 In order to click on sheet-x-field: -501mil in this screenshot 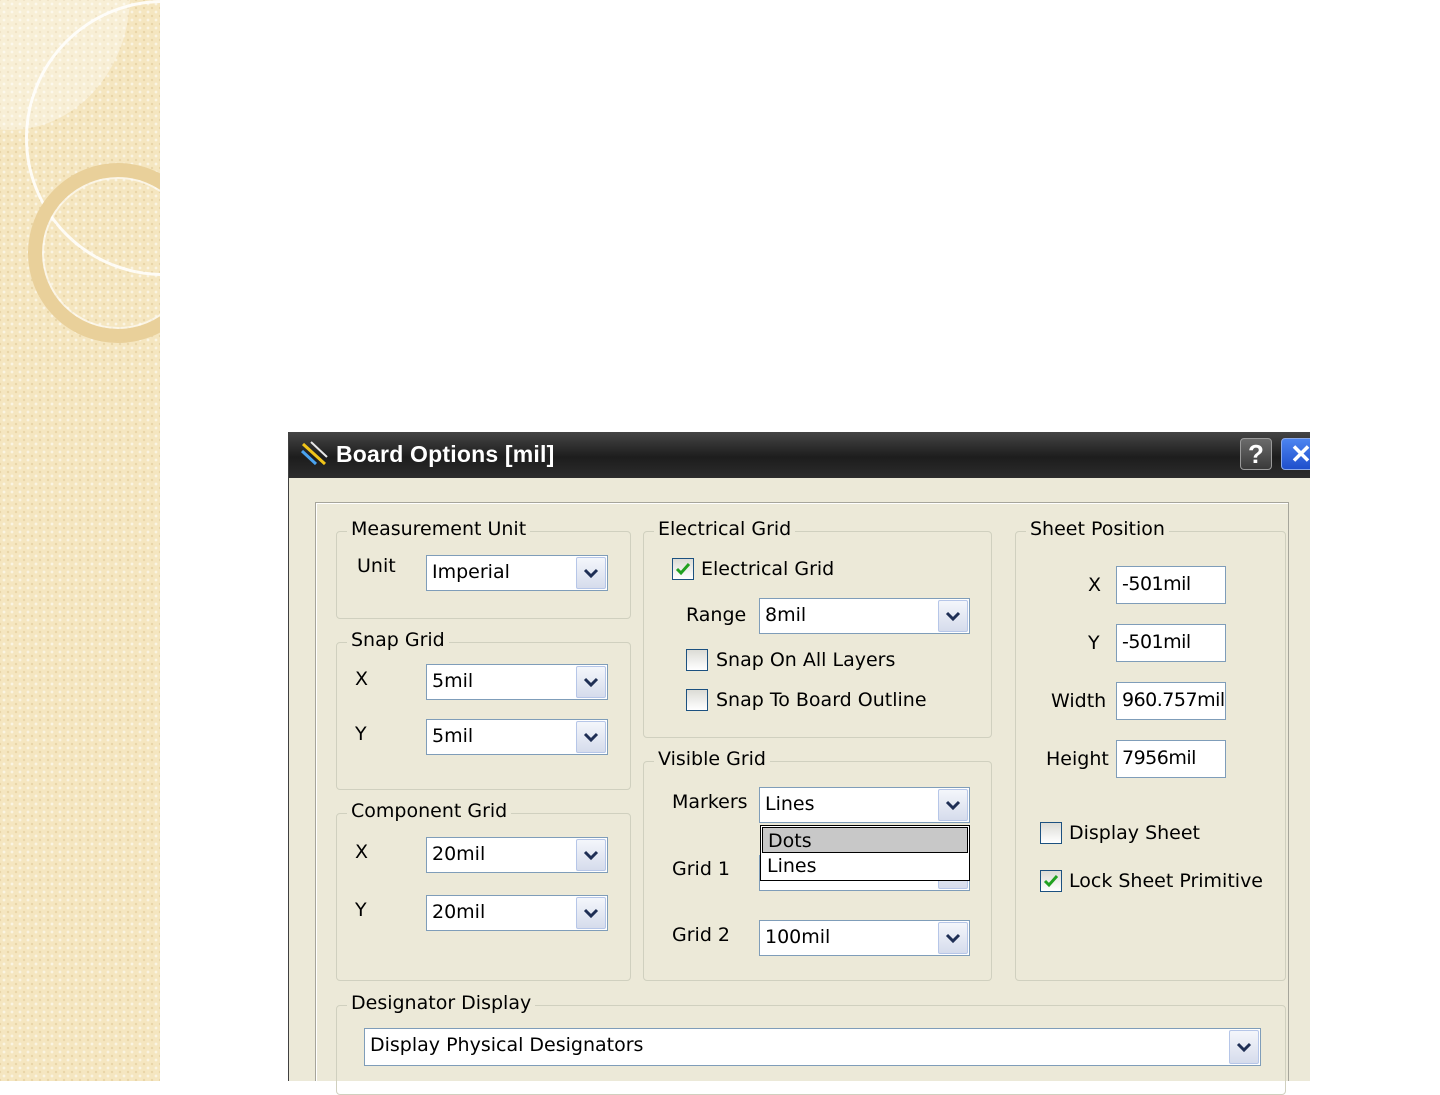, I will do `click(1171, 585)`.